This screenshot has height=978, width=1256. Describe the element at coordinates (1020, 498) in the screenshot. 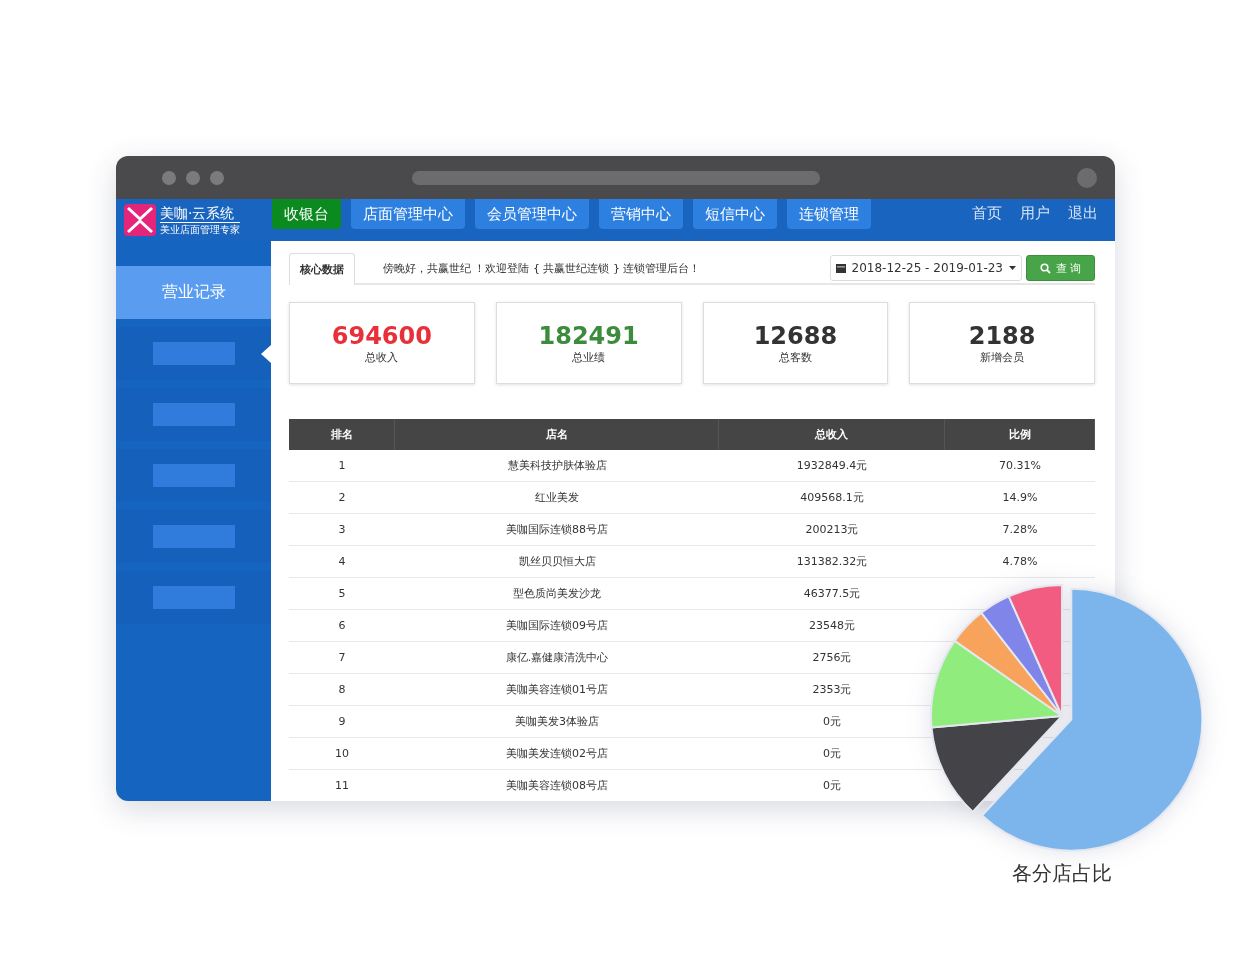

I see `table-cell-text: 14.9%` at that location.